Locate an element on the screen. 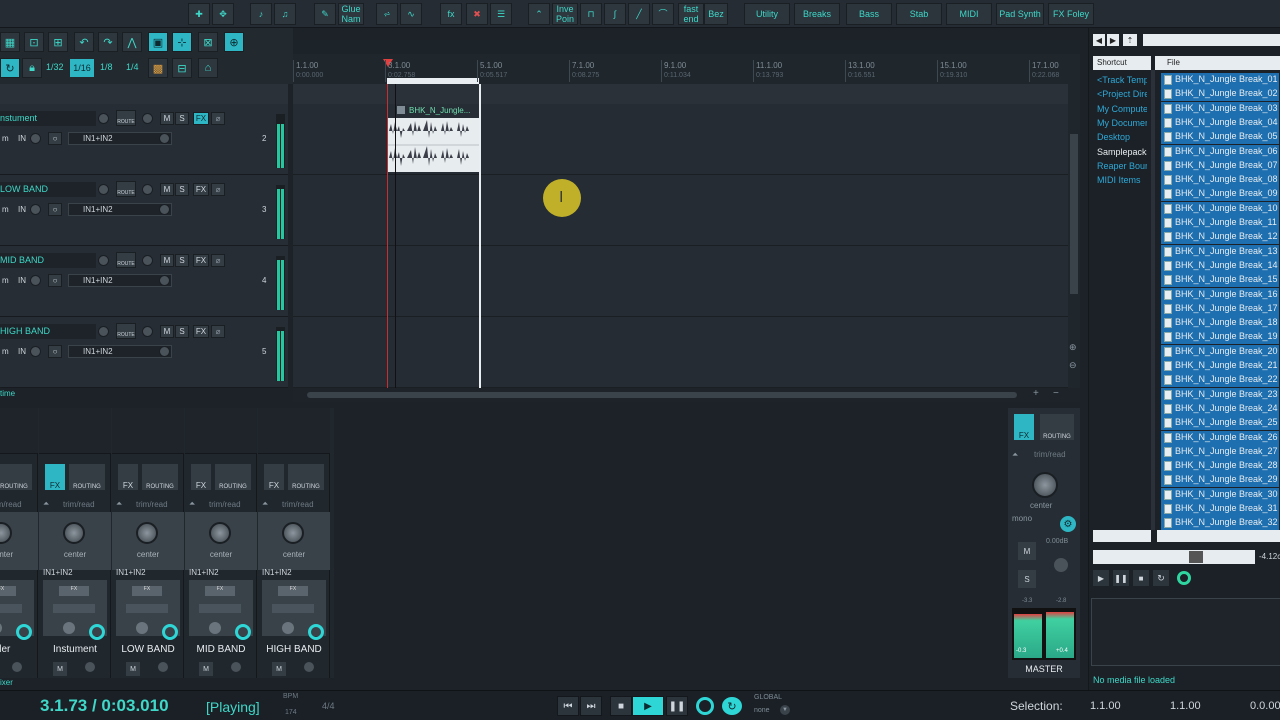  master-mono-label: mono is located at coordinates (1022, 518).